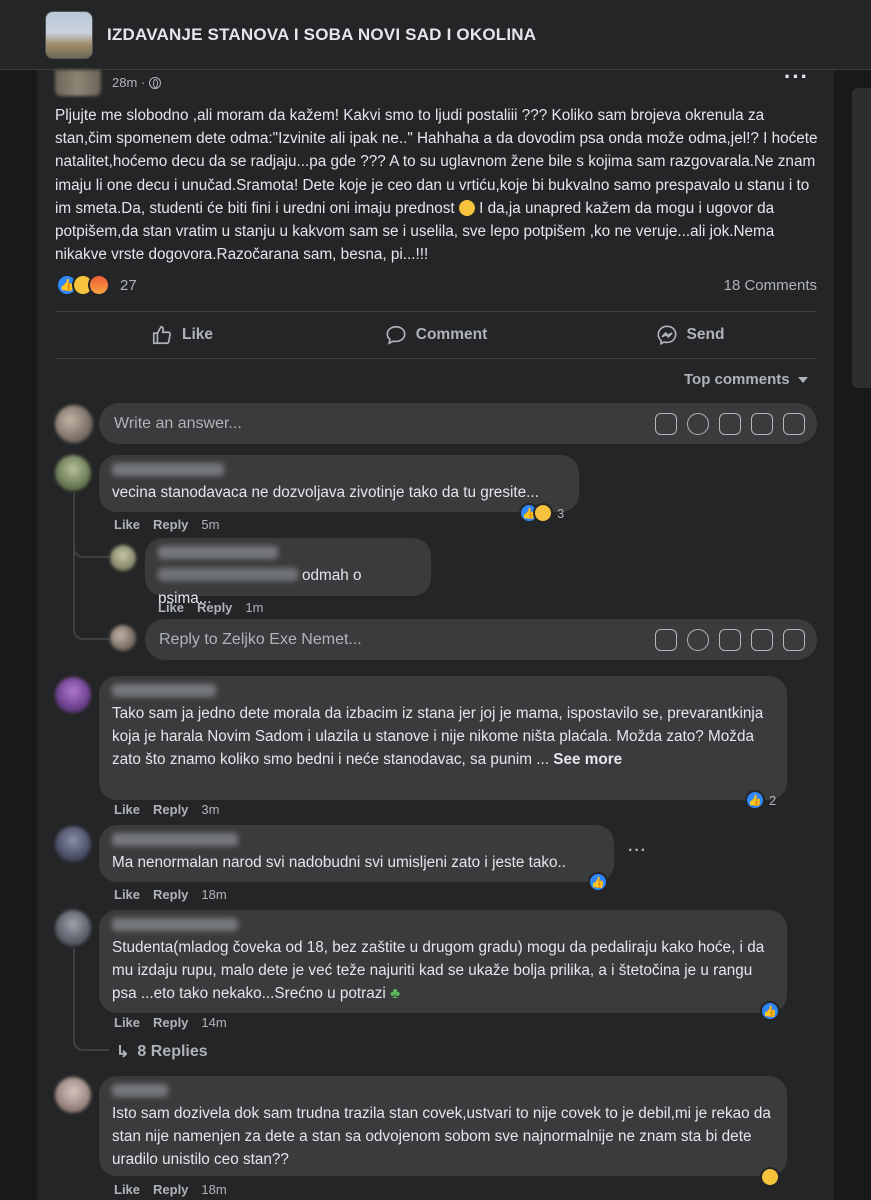 The width and height of the screenshot is (871, 1200). Describe the element at coordinates (861, 238) in the screenshot. I see `scrollbar` at that location.